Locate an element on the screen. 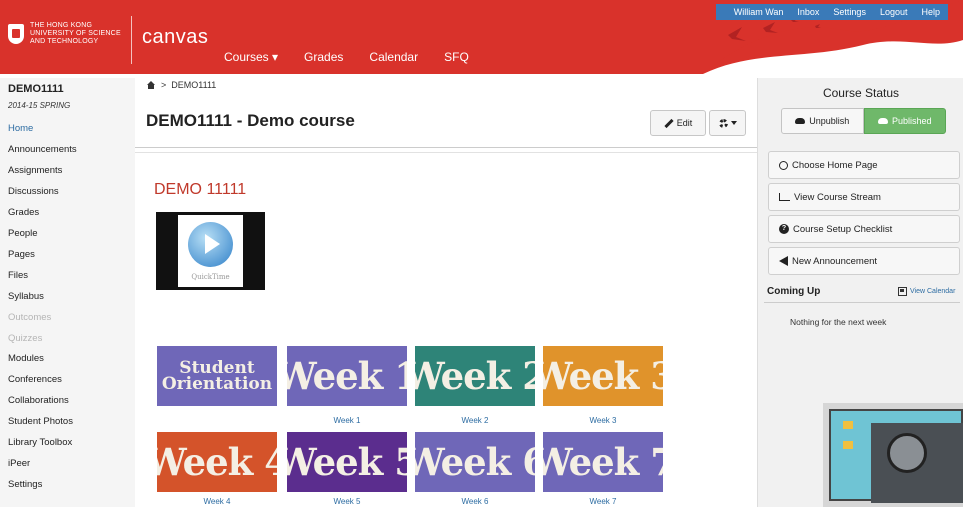 The height and width of the screenshot is (507, 963). help-link: Help is located at coordinates (930, 12).